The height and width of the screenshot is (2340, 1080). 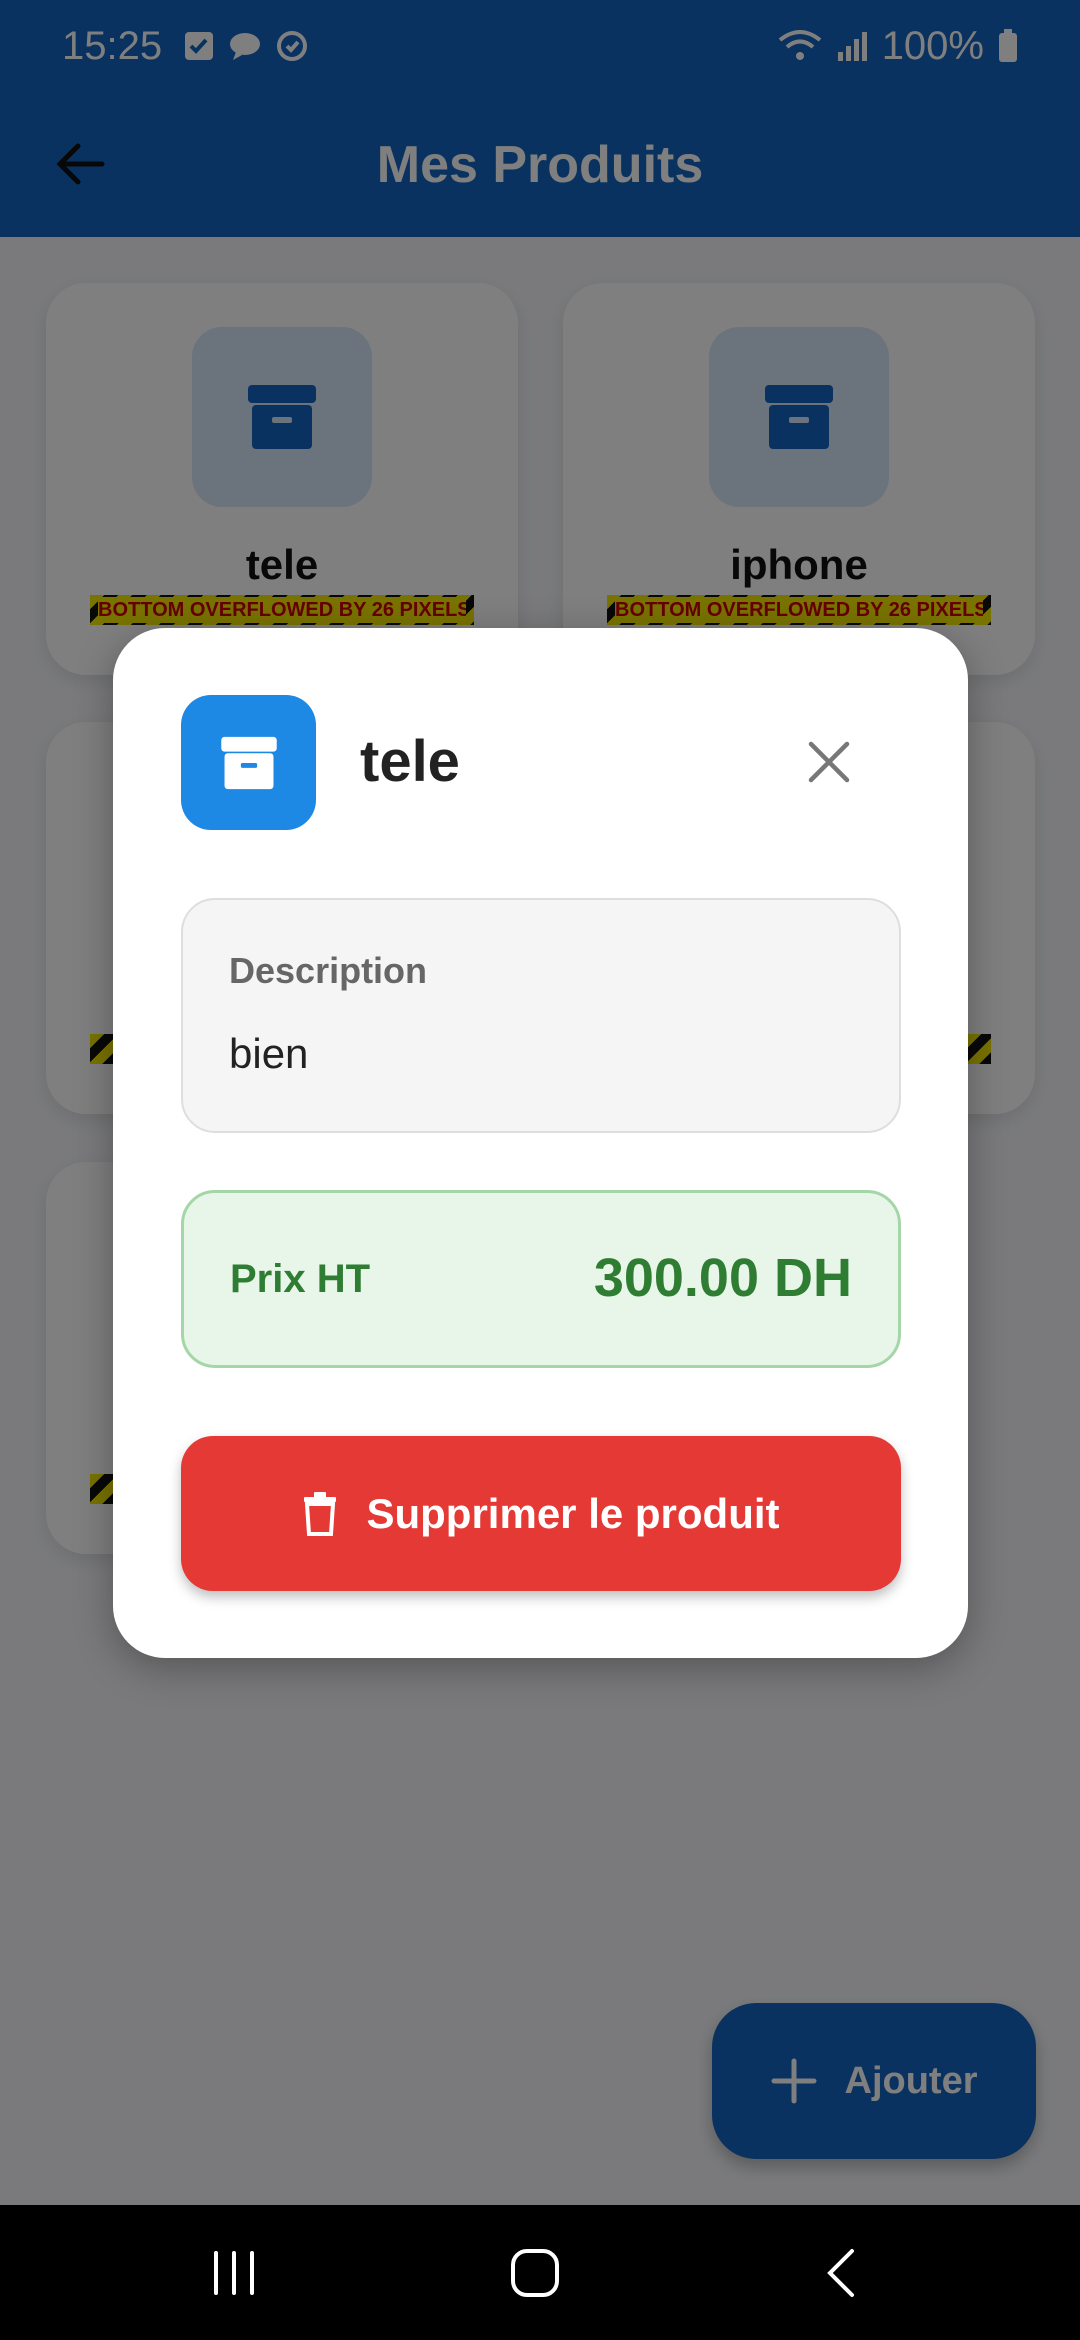 What do you see at coordinates (320, 1513) in the screenshot?
I see `trash-icon` at bounding box center [320, 1513].